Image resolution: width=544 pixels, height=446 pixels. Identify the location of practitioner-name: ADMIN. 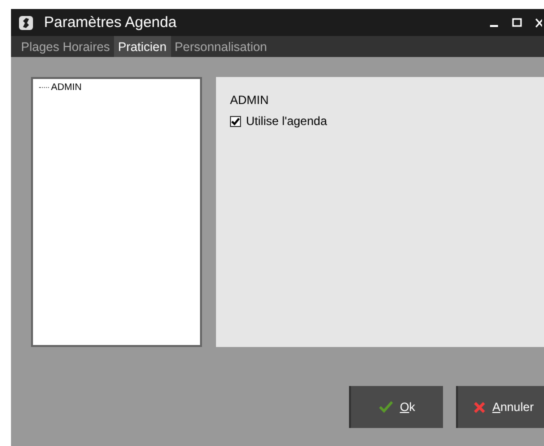
(250, 100).